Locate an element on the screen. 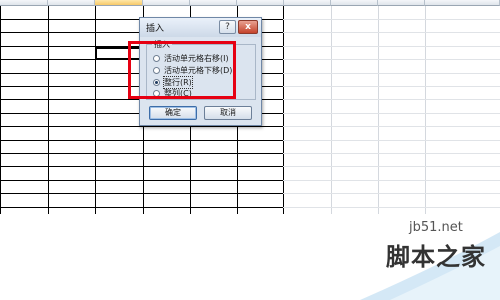  option-label: 活动单元格右移(I) is located at coordinates (196, 58).